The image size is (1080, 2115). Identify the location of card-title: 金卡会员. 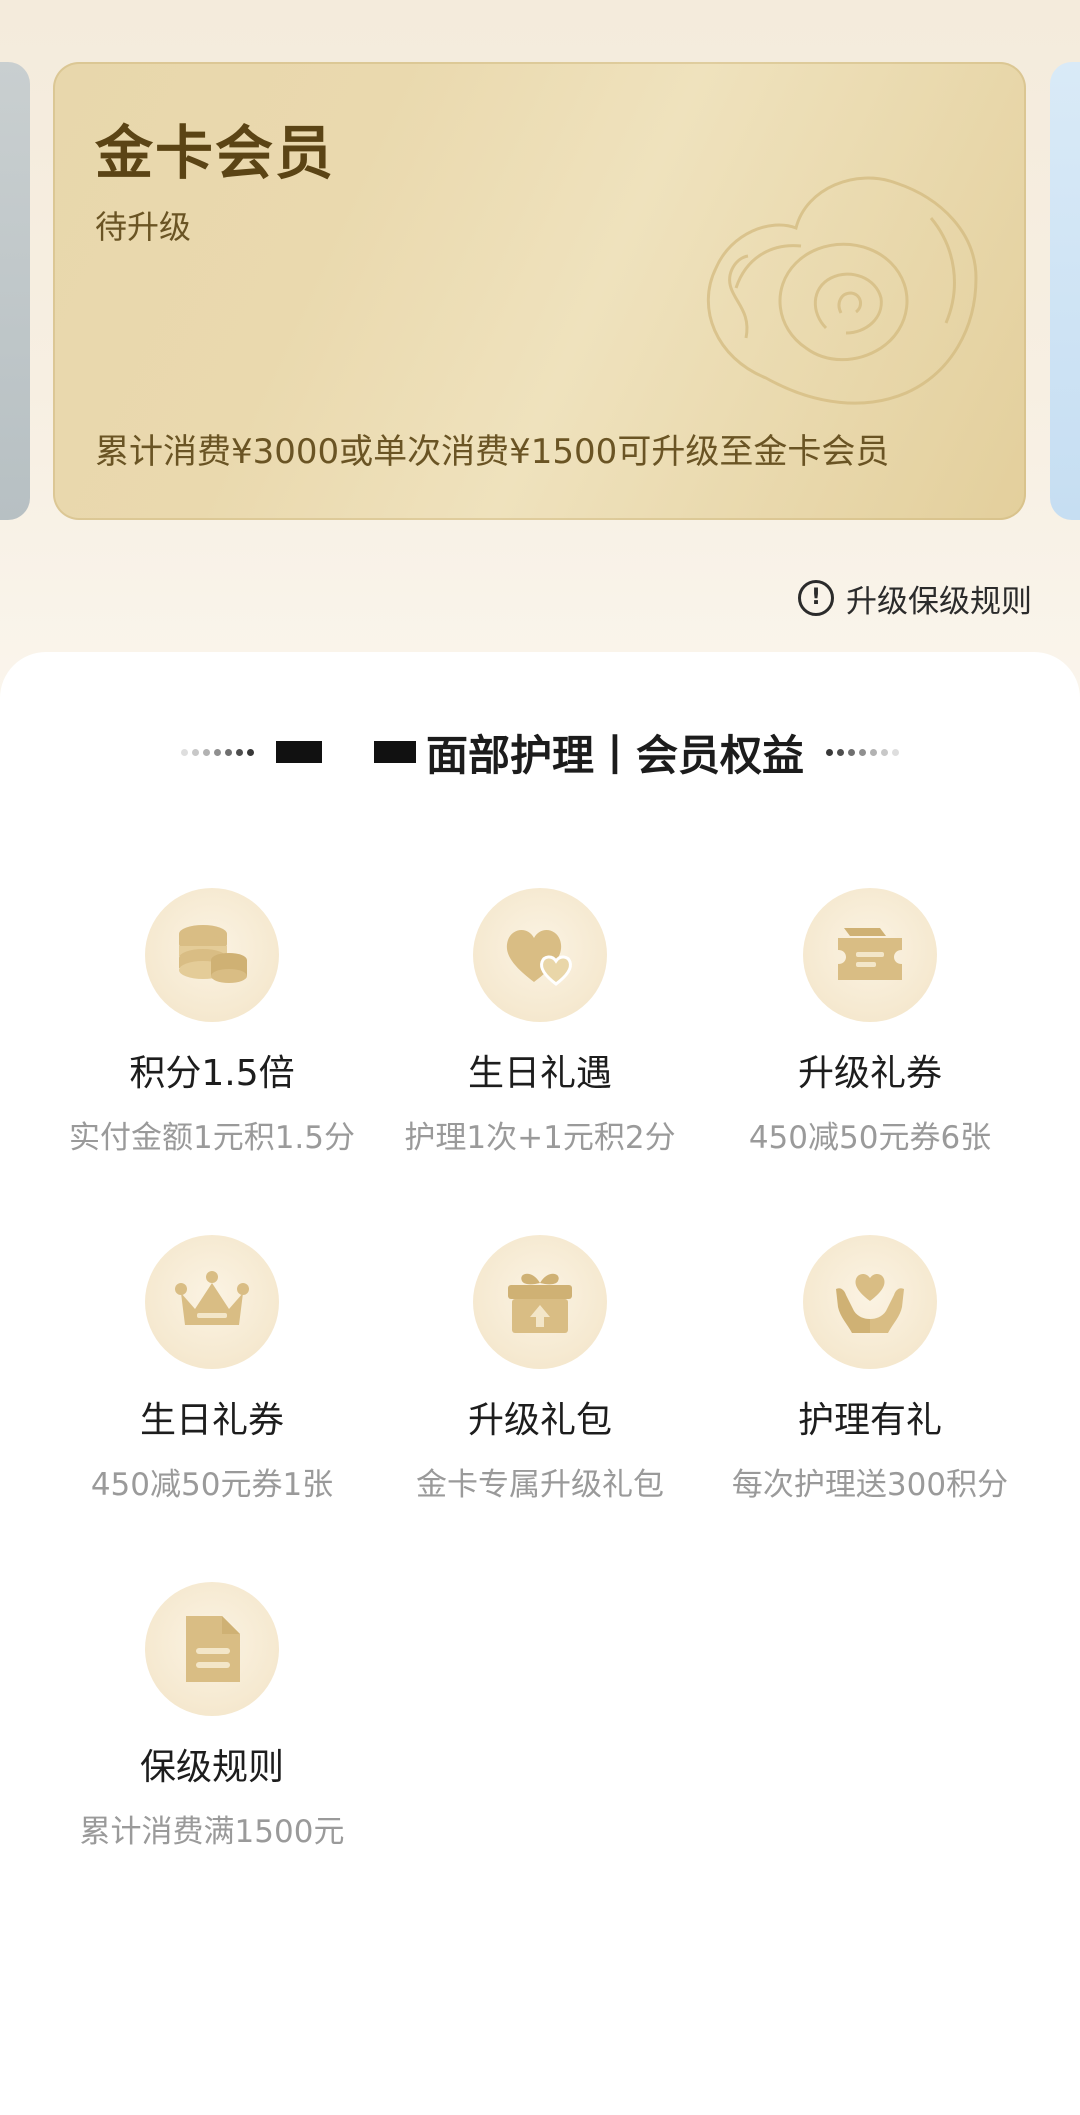
(215, 153).